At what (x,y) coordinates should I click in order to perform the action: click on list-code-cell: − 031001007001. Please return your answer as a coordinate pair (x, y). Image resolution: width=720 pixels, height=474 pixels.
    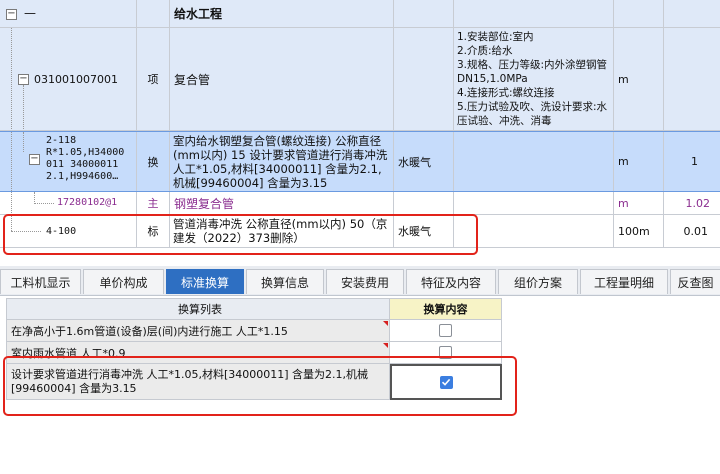
    Looking at the image, I should click on (68, 79).